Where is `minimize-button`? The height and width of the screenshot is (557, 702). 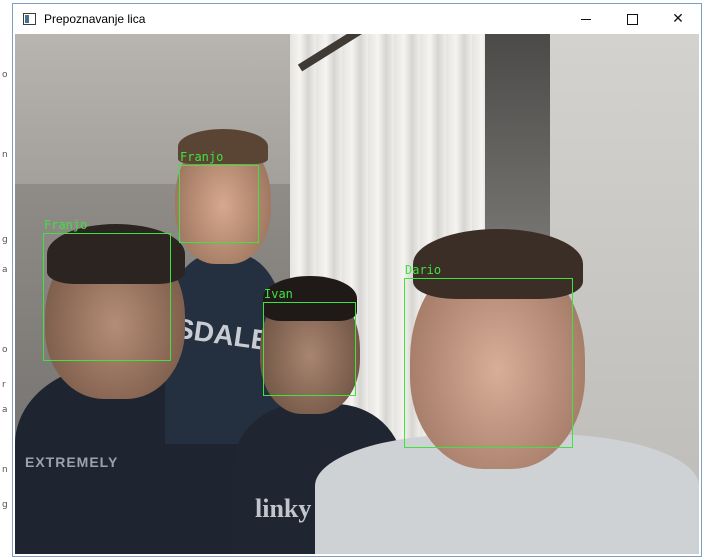 minimize-button is located at coordinates (586, 19).